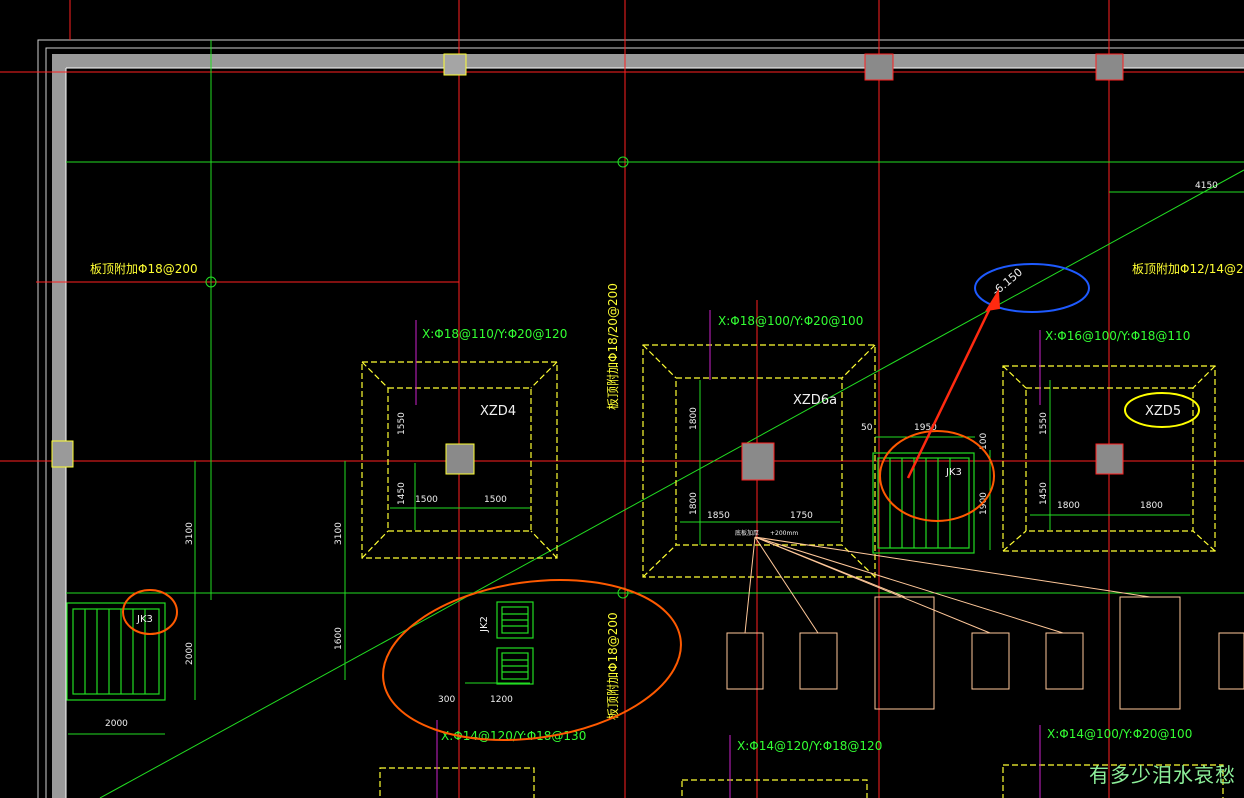  I want to click on dim-text: 1600, so click(339, 638).